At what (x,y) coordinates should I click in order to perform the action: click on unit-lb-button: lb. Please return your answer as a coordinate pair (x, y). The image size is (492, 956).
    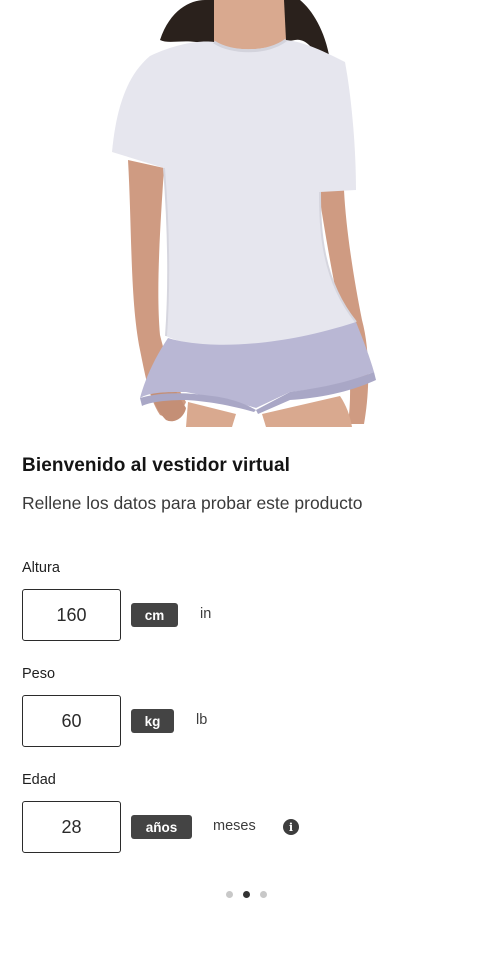
    Looking at the image, I should click on (201, 720).